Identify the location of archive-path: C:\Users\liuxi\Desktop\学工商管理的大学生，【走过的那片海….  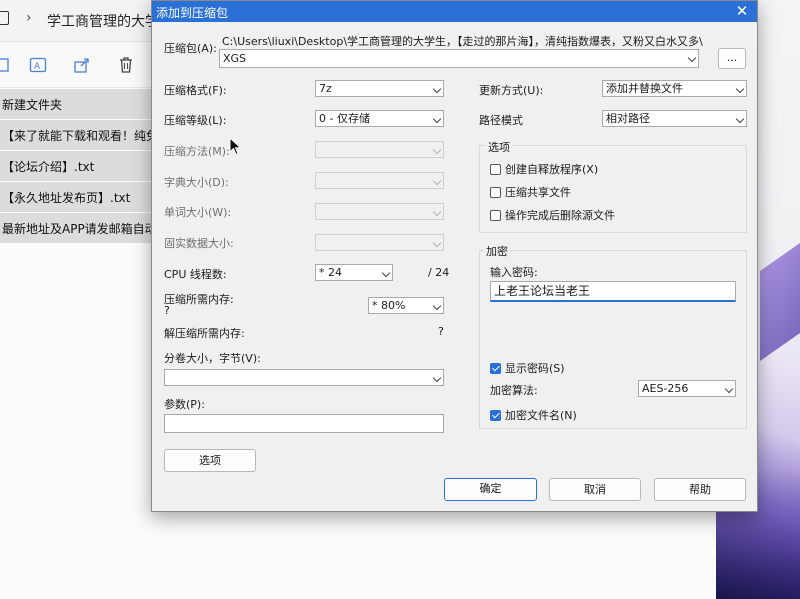
(462, 41).